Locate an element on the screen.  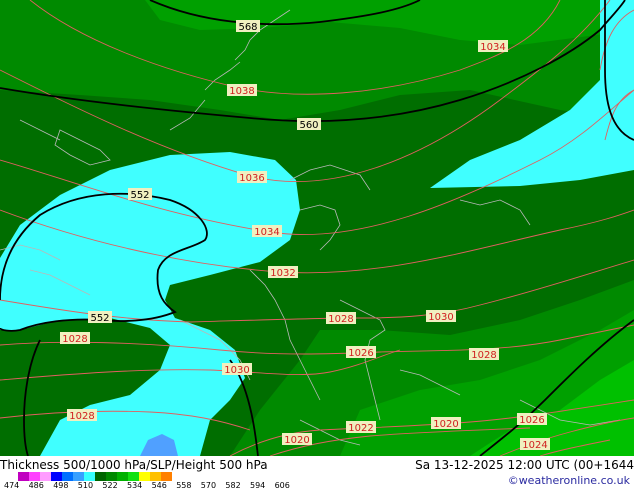
scale-tick-label: 606 is located at coordinates (282, 485).